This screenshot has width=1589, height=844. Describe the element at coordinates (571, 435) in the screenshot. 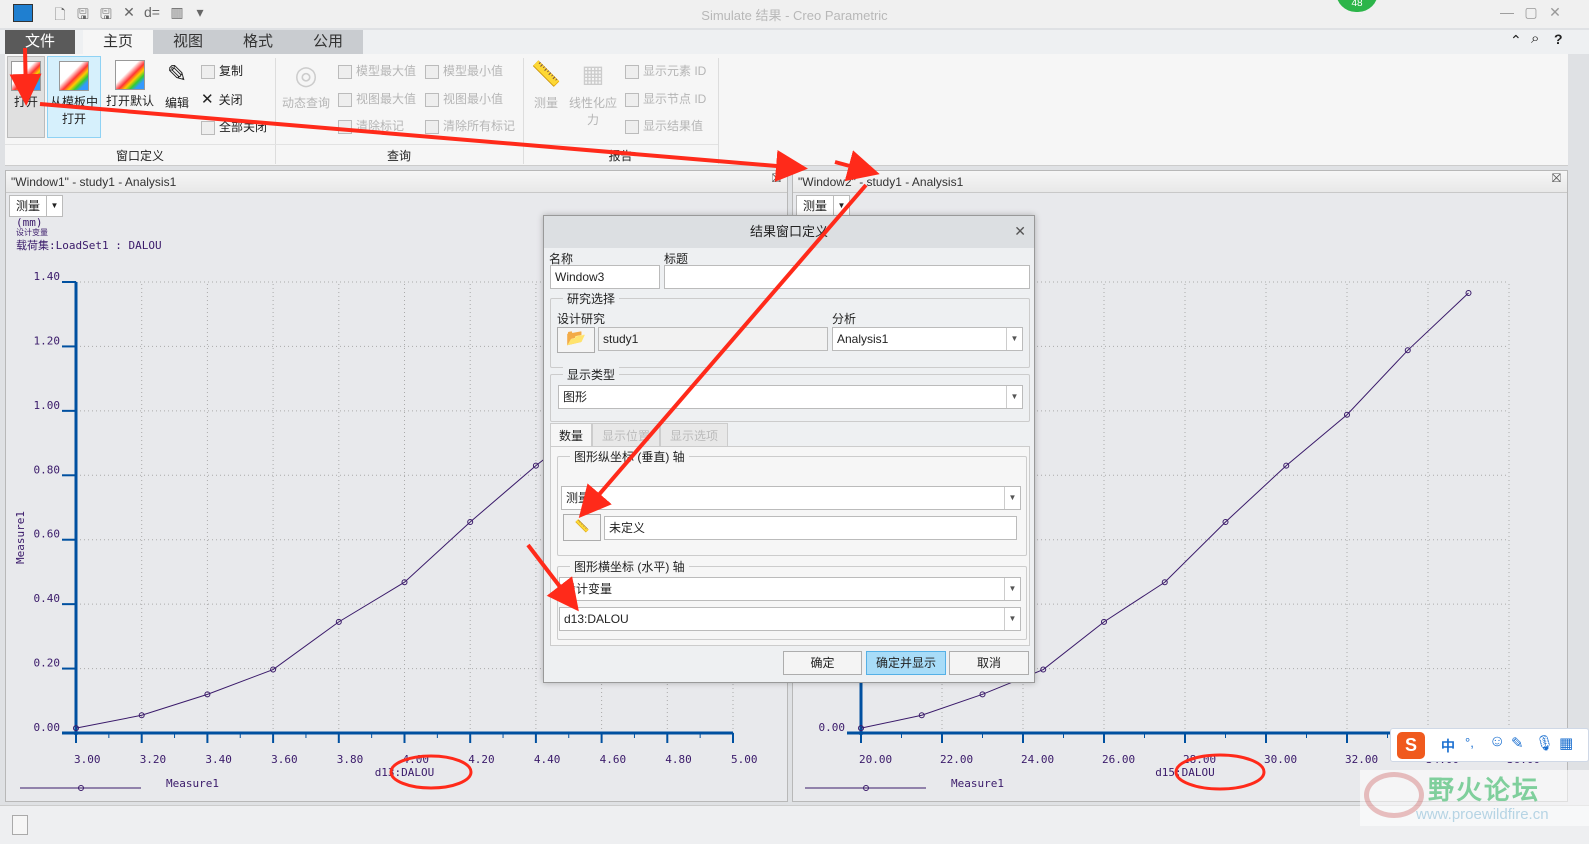

I see `tab-quantity: 数量` at that location.